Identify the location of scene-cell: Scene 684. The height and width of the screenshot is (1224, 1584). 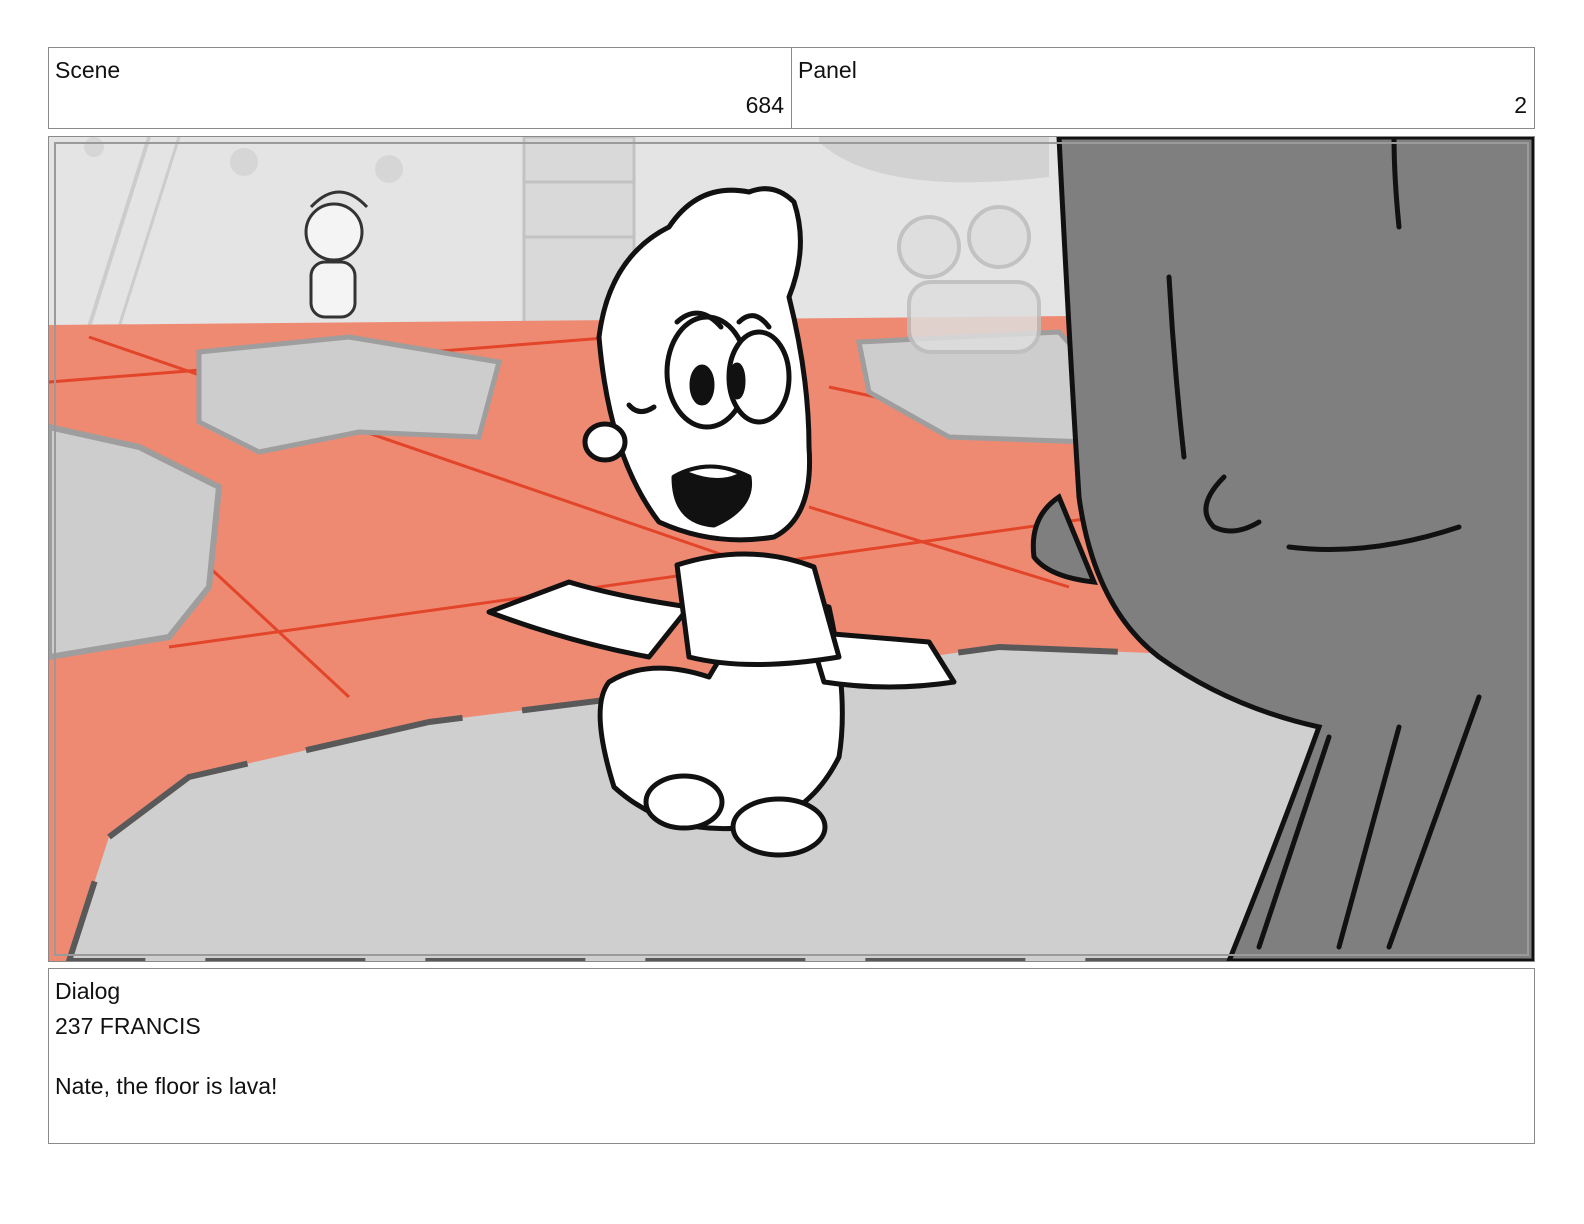
(420, 88).